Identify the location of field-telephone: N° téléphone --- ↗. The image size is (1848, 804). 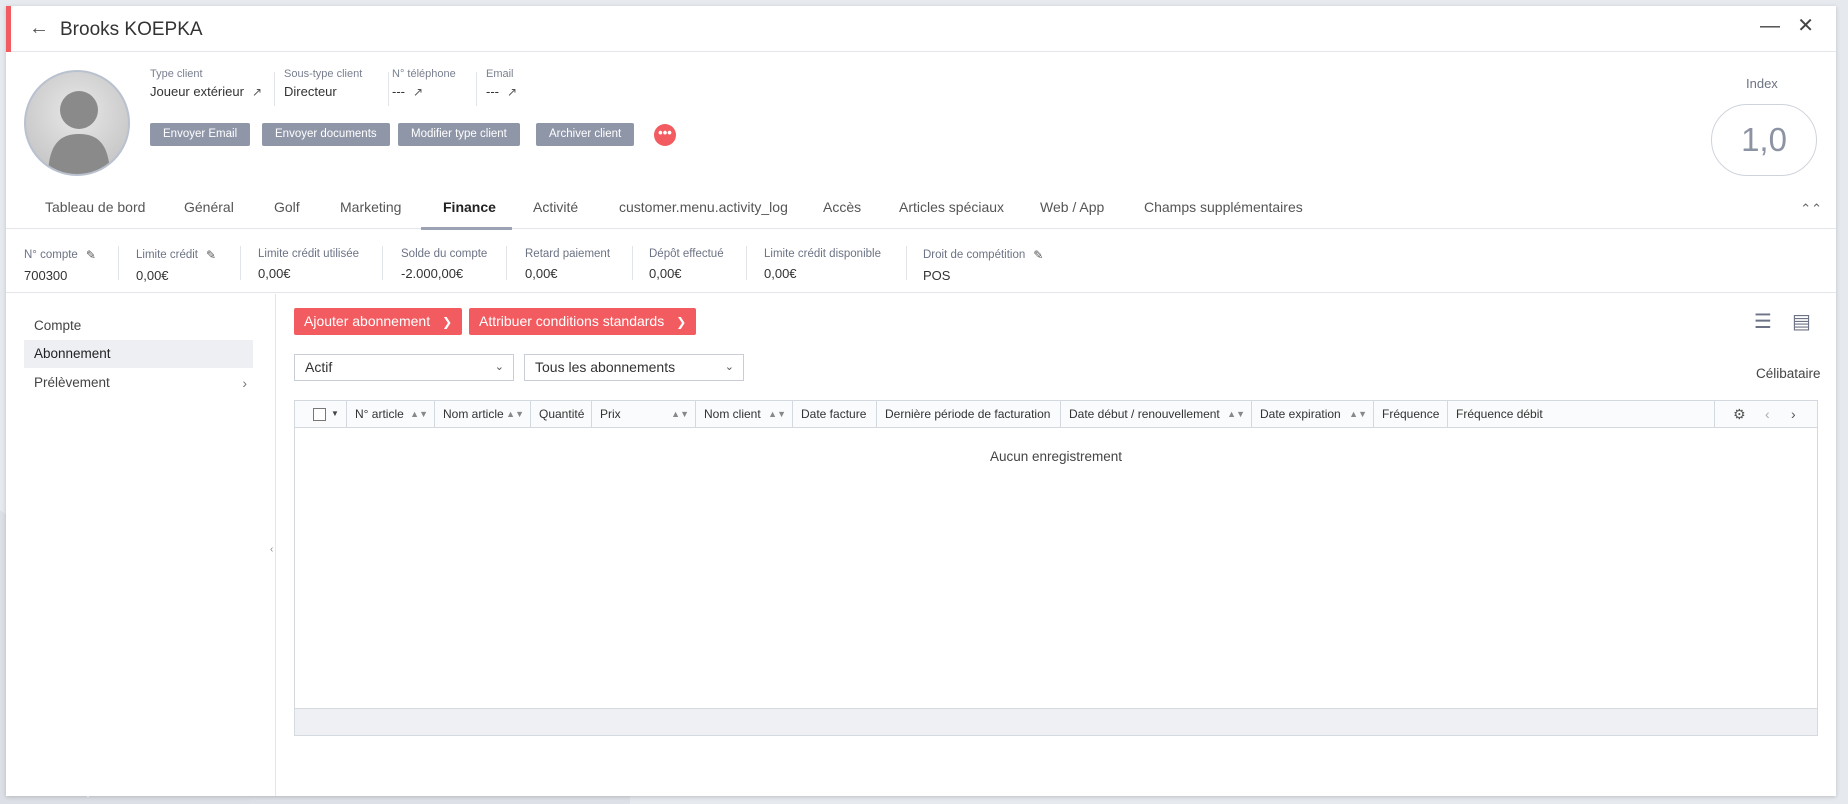
(424, 83).